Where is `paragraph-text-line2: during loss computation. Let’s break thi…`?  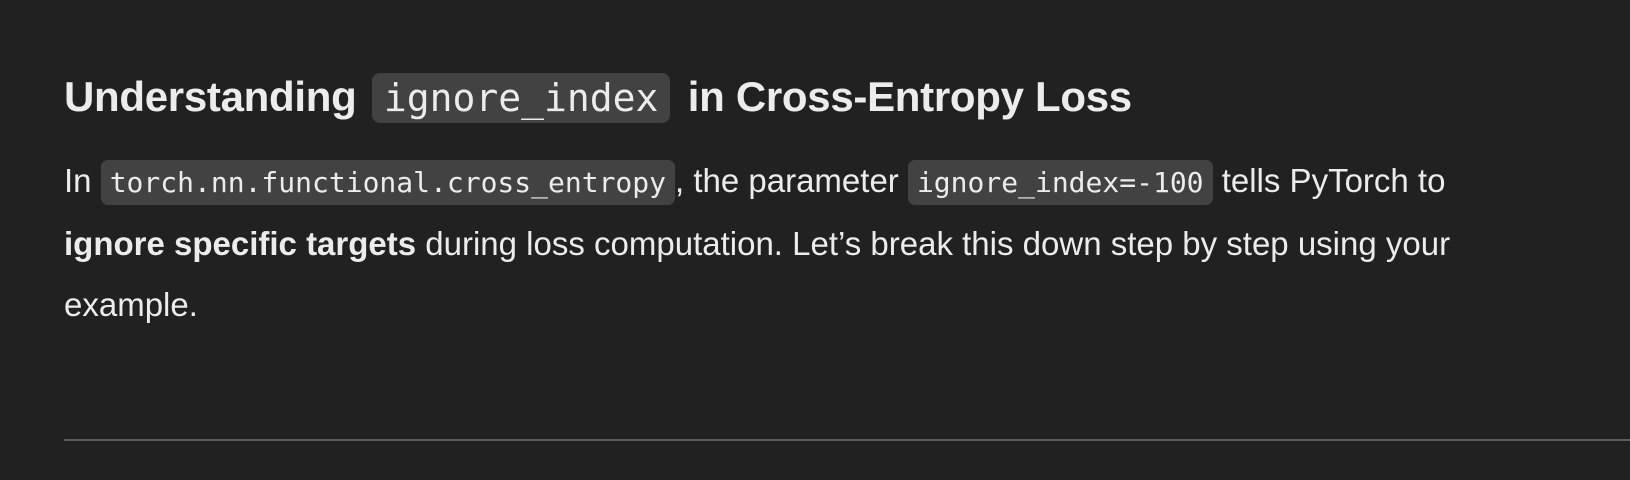
paragraph-text-line2: during loss computation. Let’s break thi… is located at coordinates (938, 243).